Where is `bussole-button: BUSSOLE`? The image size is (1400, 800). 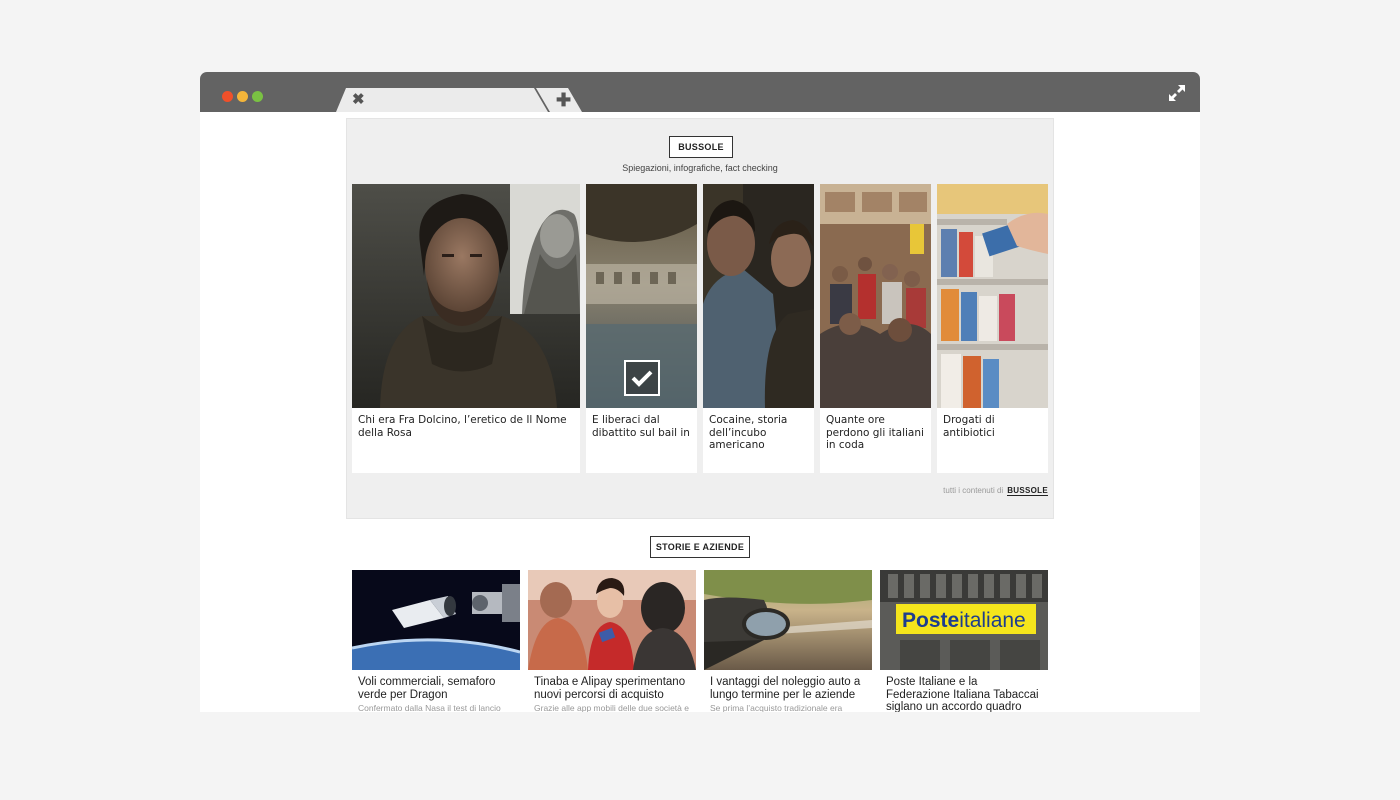 bussole-button: BUSSOLE is located at coordinates (701, 147).